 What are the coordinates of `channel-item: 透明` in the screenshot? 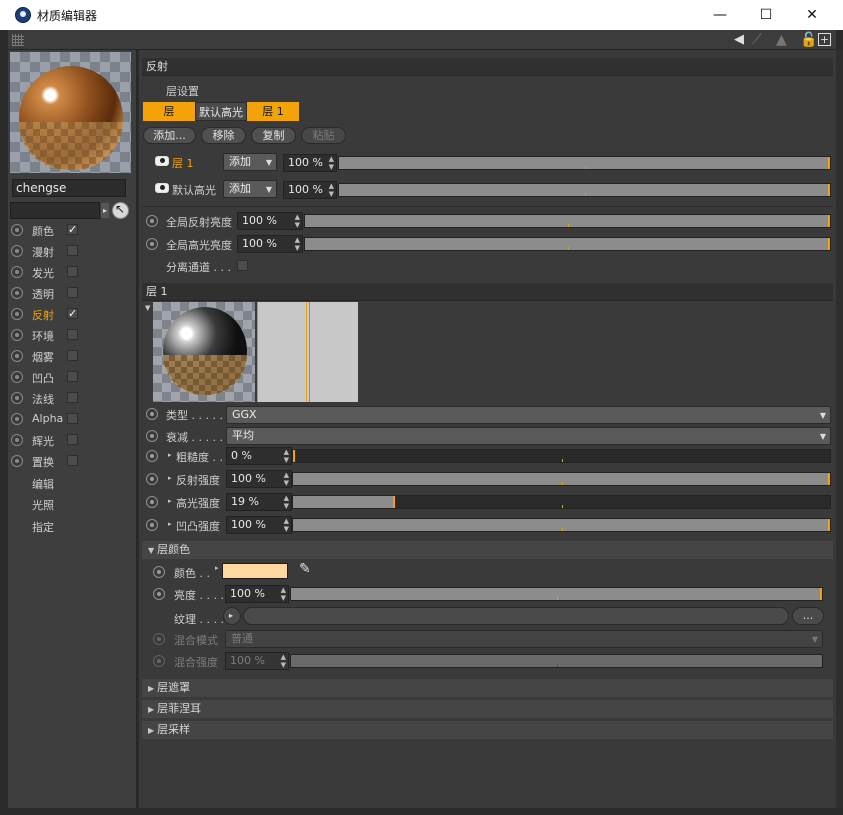 It's located at (72, 293).